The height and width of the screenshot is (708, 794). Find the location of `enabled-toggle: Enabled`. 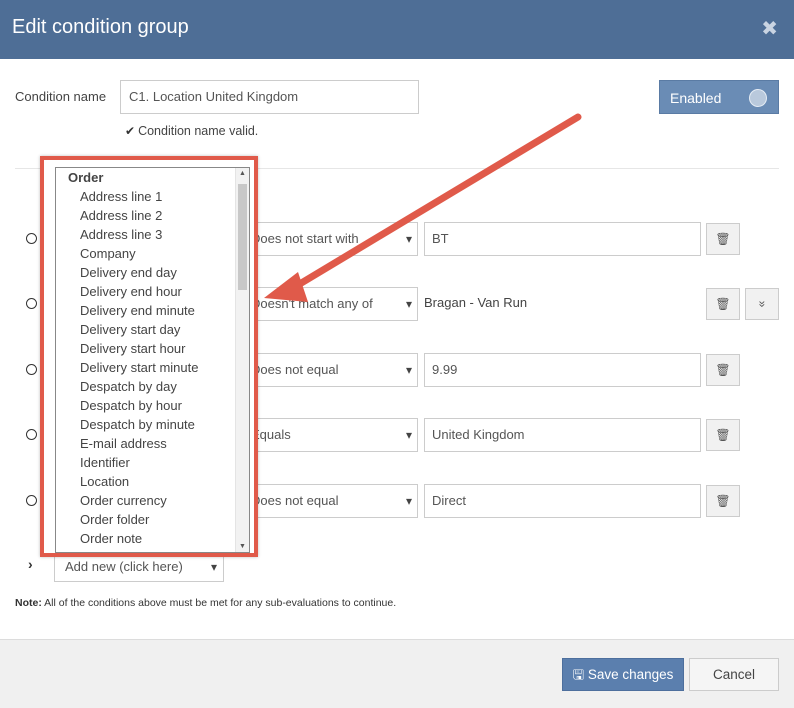

enabled-toggle: Enabled is located at coordinates (719, 97).